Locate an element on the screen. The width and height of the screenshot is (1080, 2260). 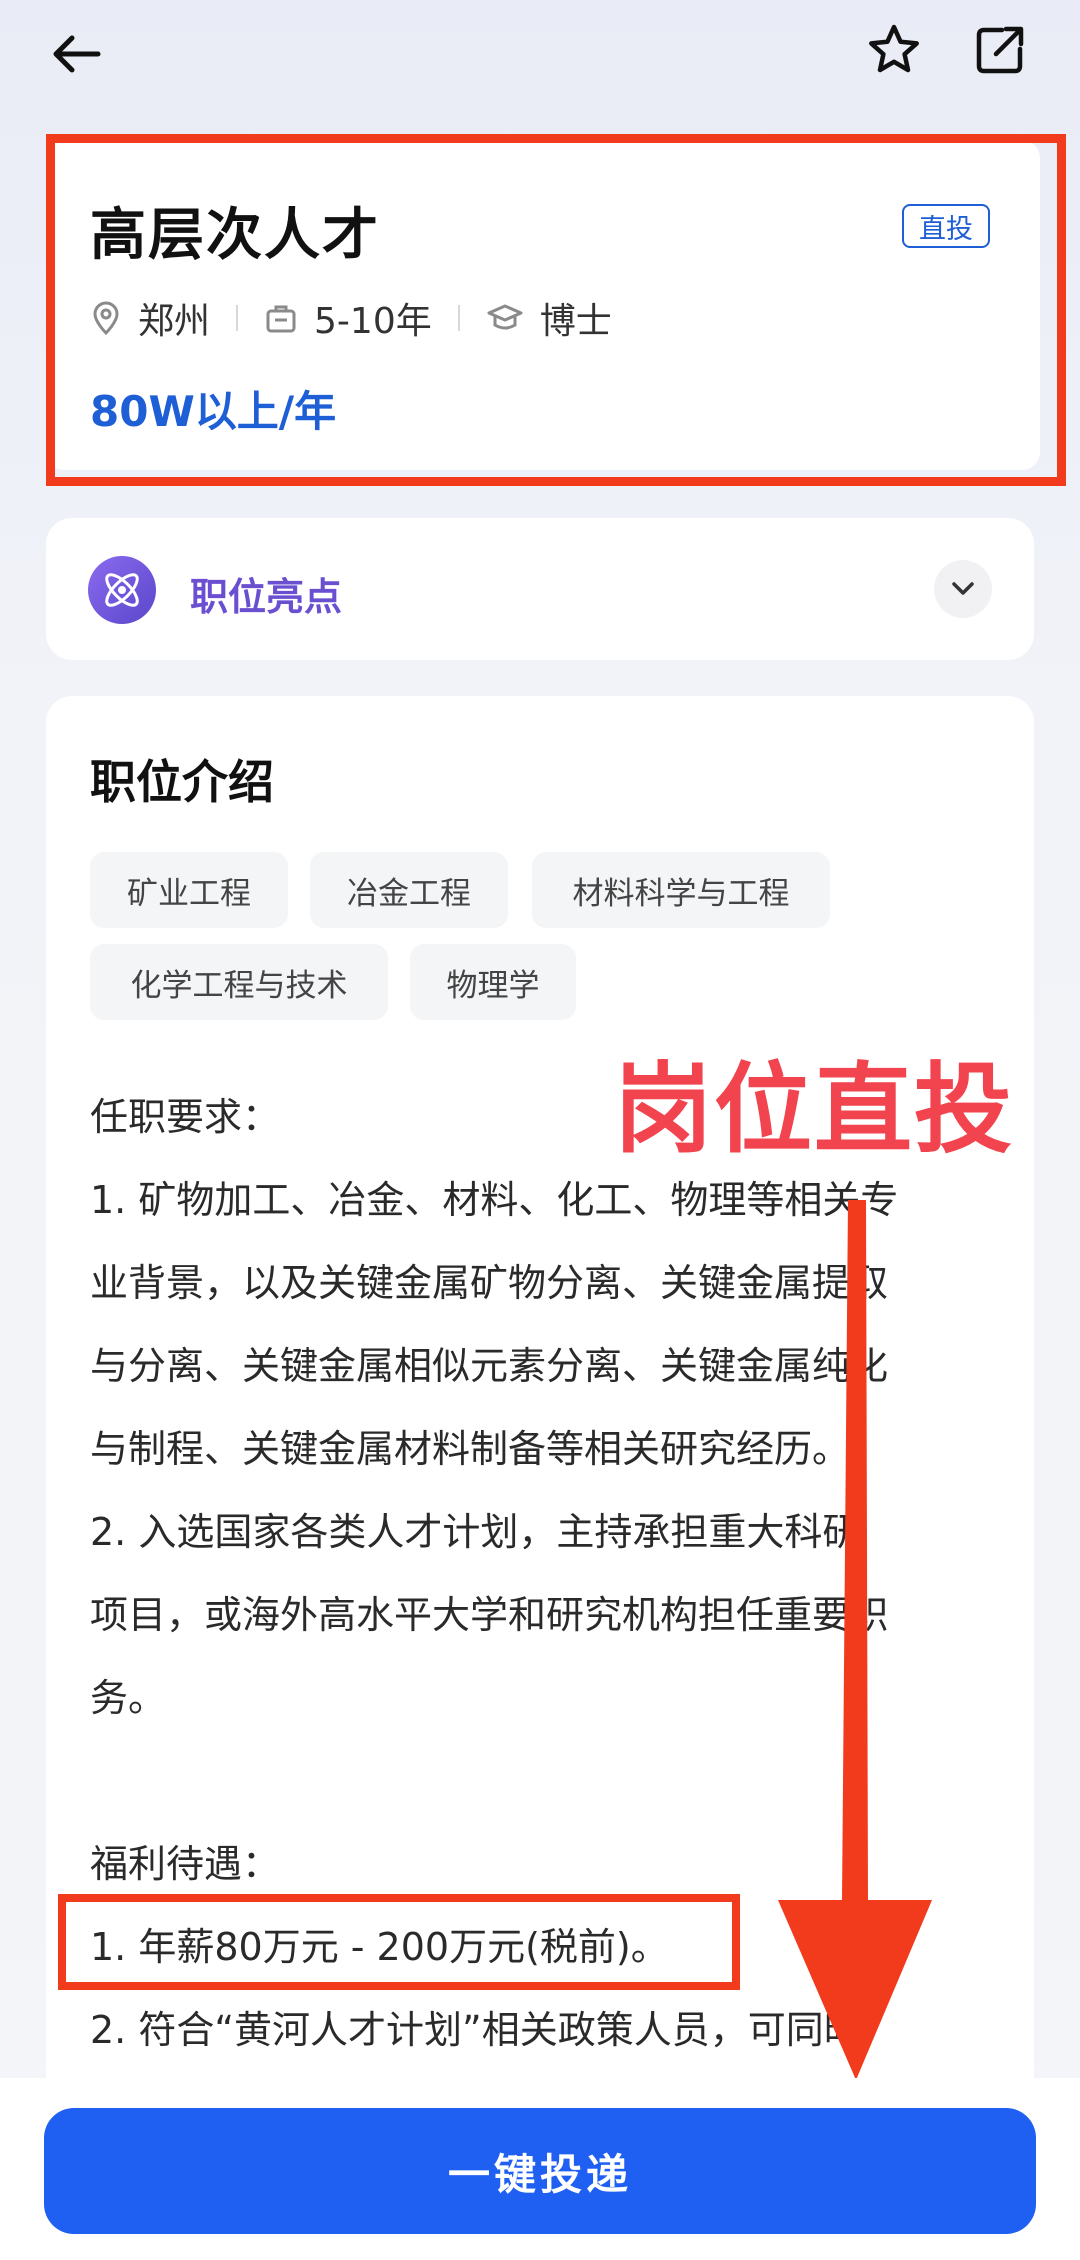
tag-item: 物理学 is located at coordinates (493, 982).